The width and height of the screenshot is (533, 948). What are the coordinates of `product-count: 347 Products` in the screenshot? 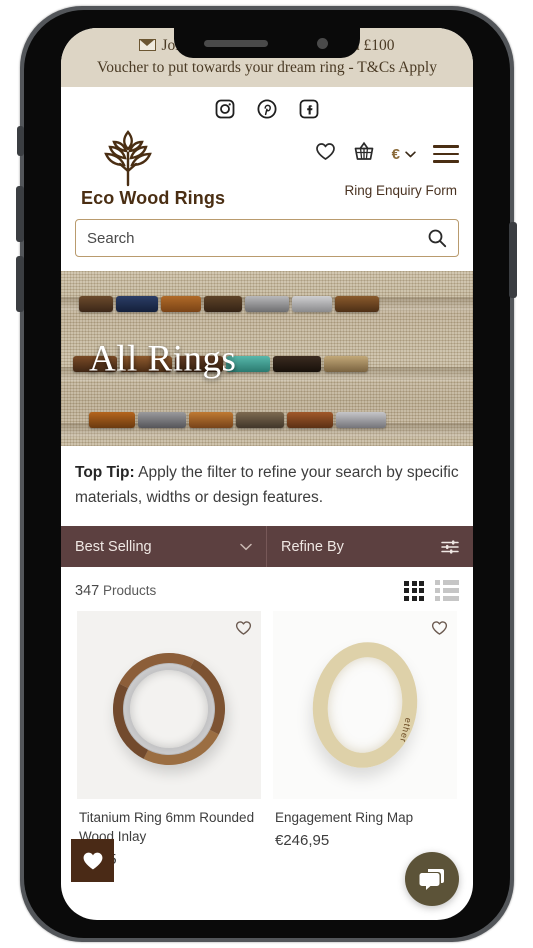 It's located at (115, 591).